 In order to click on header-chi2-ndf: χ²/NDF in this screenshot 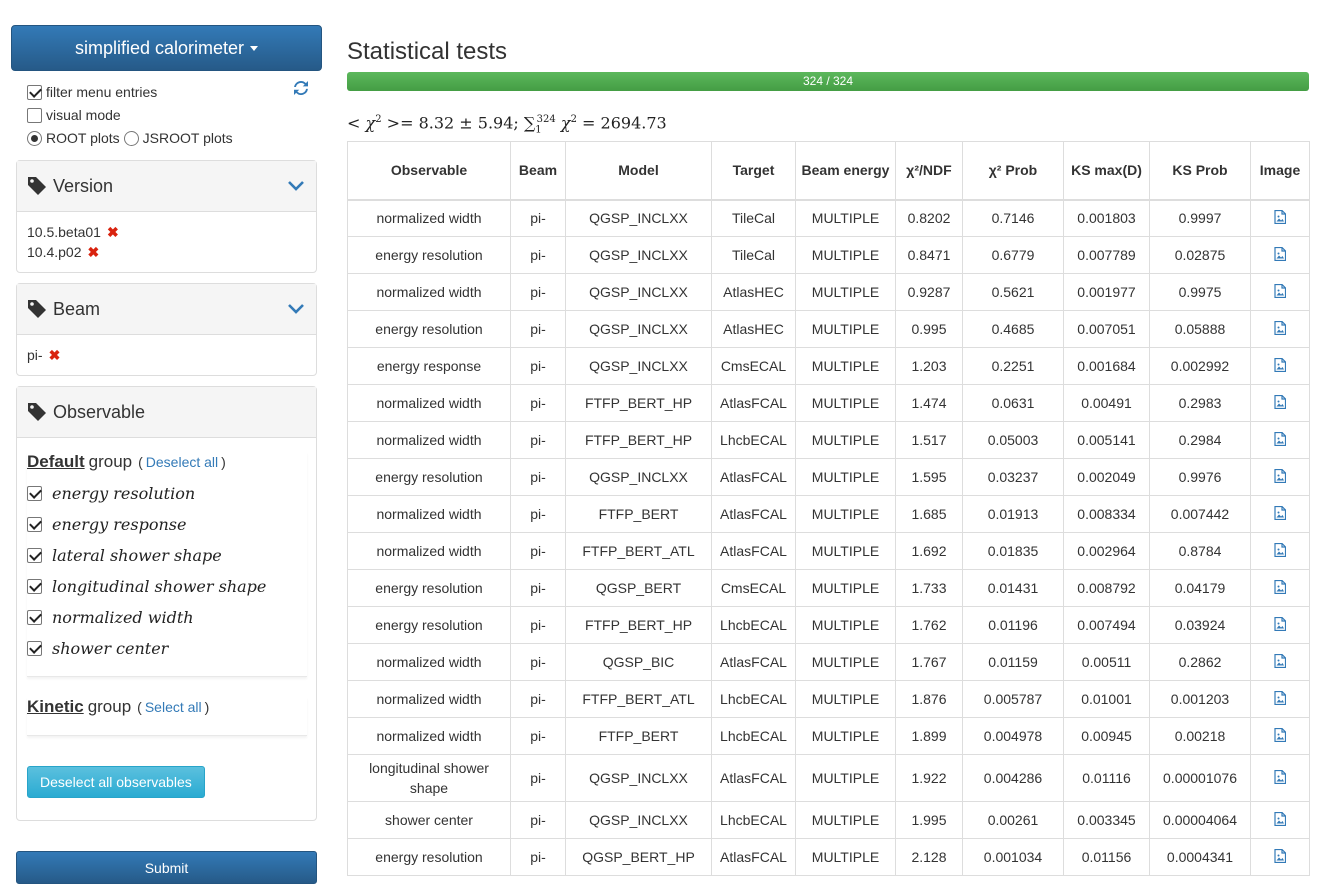, I will do `click(929, 171)`.